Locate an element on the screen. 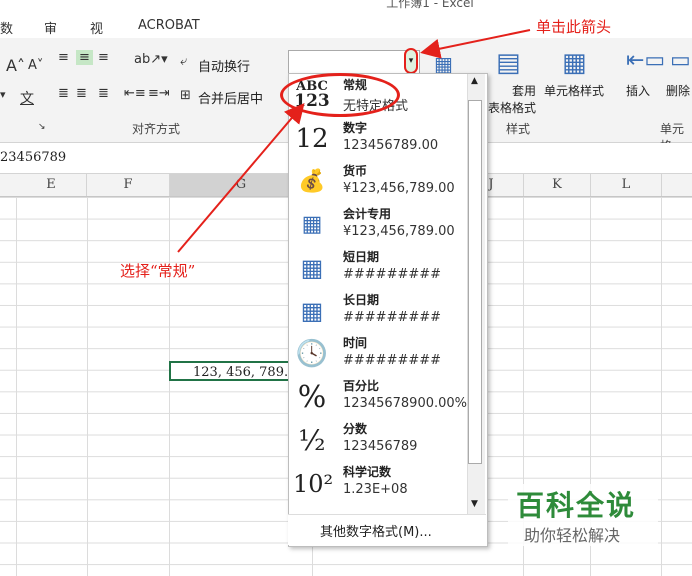 Image resolution: width=692 pixels, height=576 pixels. watermark: 百科全说 助你轻松解决 is located at coordinates (583, 515).